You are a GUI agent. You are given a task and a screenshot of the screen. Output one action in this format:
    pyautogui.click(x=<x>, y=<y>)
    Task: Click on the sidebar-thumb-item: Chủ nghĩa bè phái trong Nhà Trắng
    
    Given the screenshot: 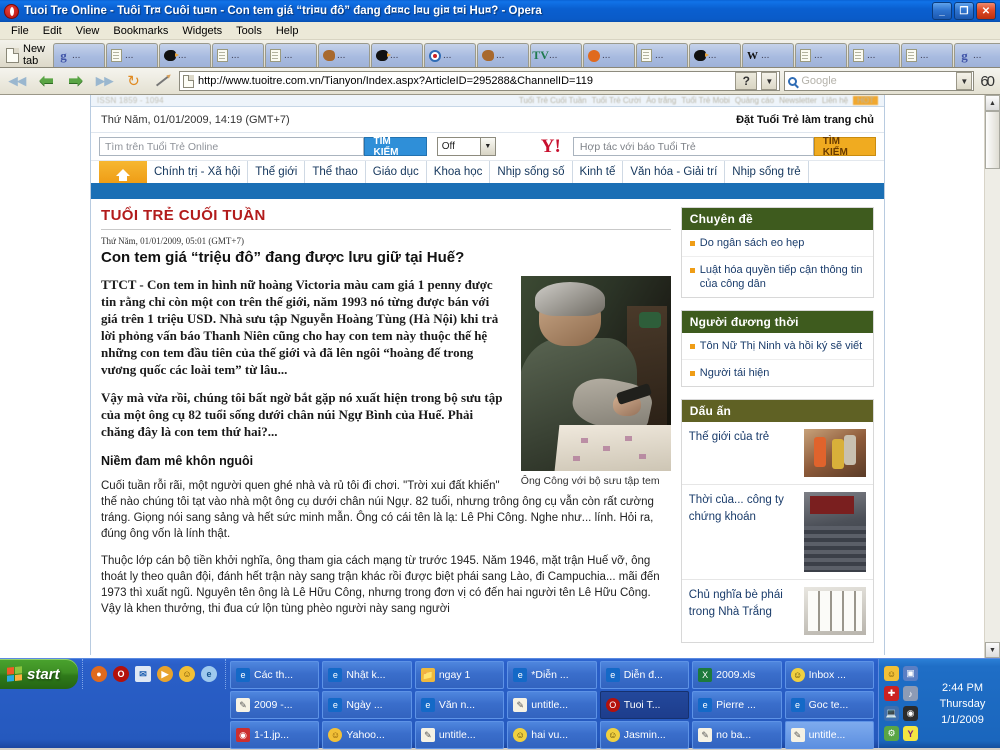 What is the action you would take?
    pyautogui.click(x=777, y=611)
    